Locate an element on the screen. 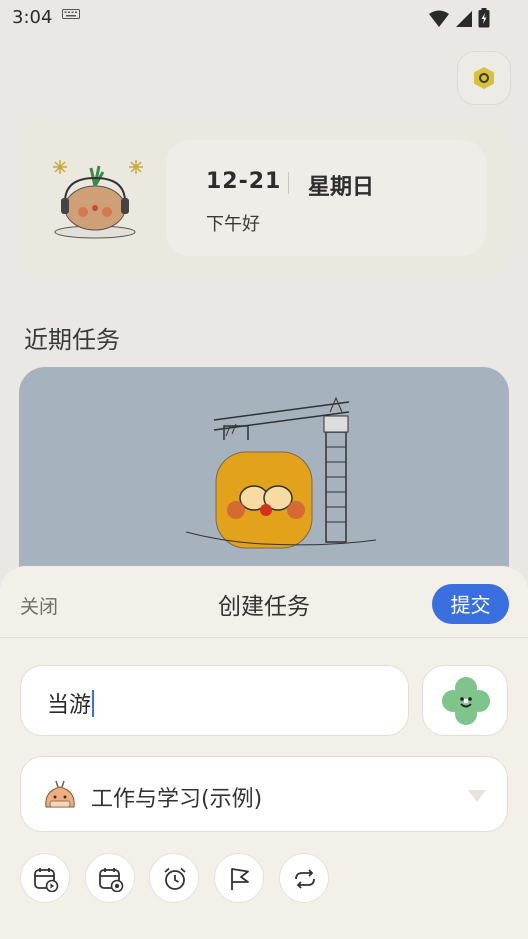 The image size is (528, 939). settings-button is located at coordinates (484, 78).